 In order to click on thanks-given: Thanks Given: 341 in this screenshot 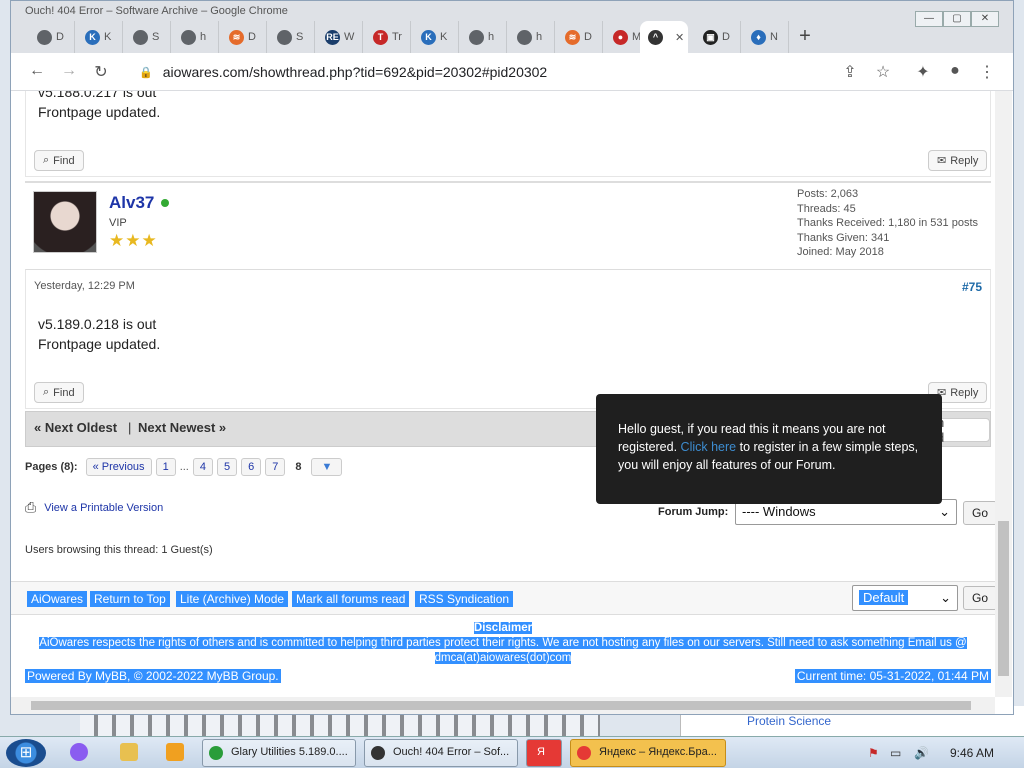, I will do `click(843, 237)`.